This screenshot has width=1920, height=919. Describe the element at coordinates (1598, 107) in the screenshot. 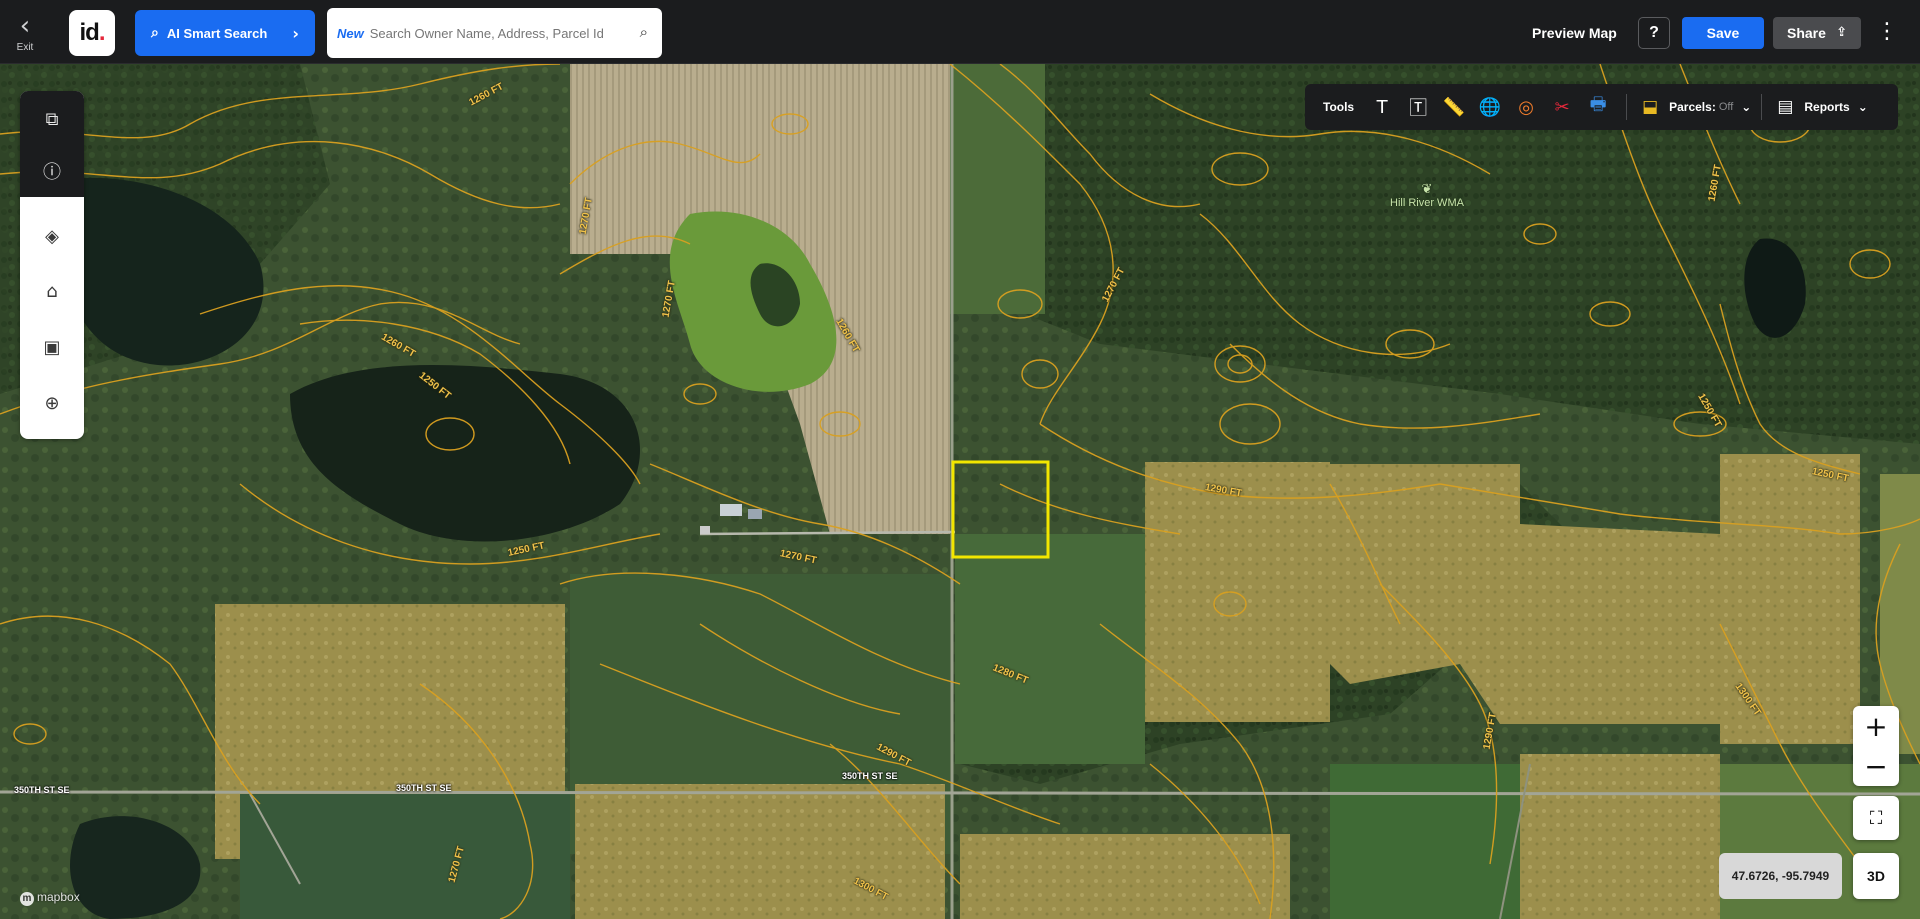

I see `print-icon: 🖶` at that location.